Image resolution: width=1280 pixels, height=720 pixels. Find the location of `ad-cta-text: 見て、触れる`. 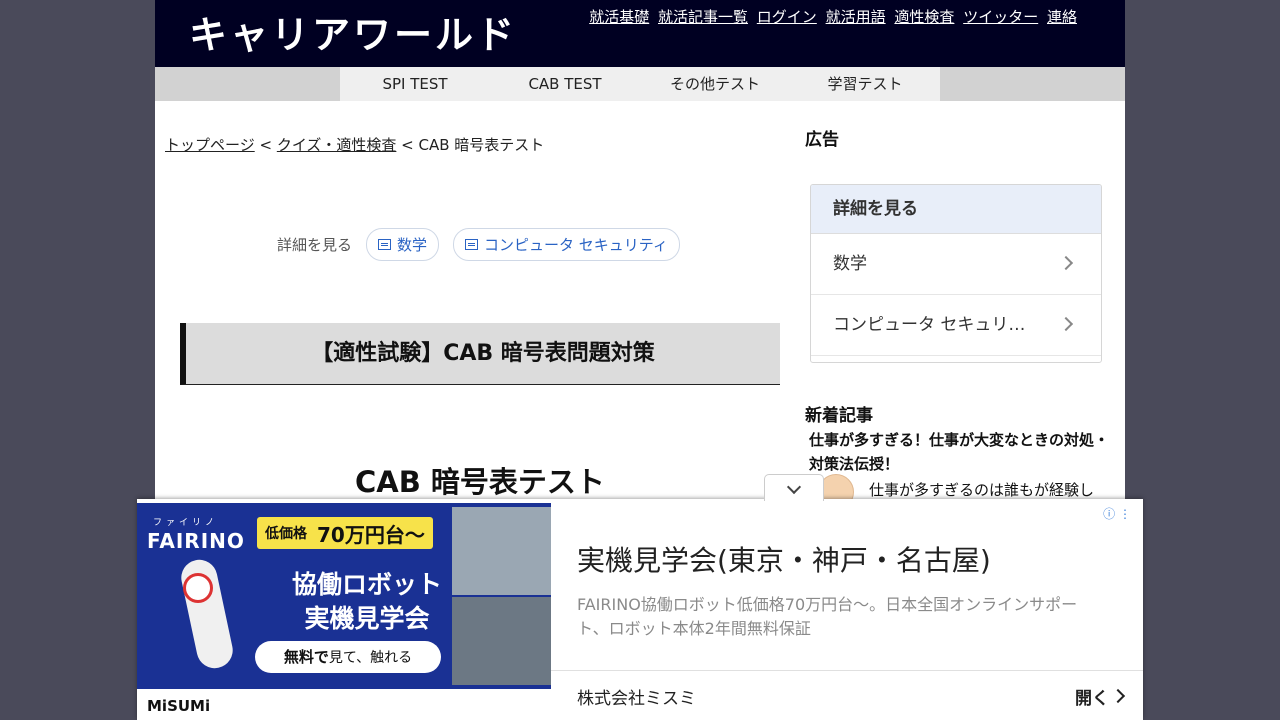

ad-cta-text: 見て、触れる is located at coordinates (370, 658).